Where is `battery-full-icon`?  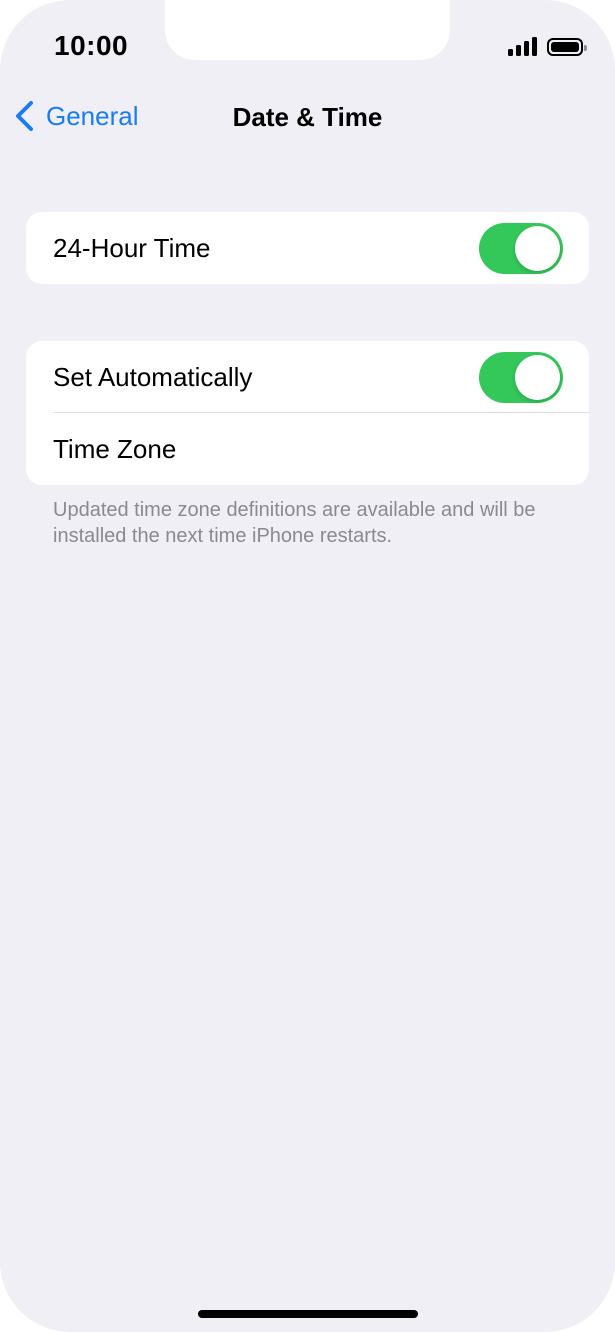 battery-full-icon is located at coordinates (567, 47).